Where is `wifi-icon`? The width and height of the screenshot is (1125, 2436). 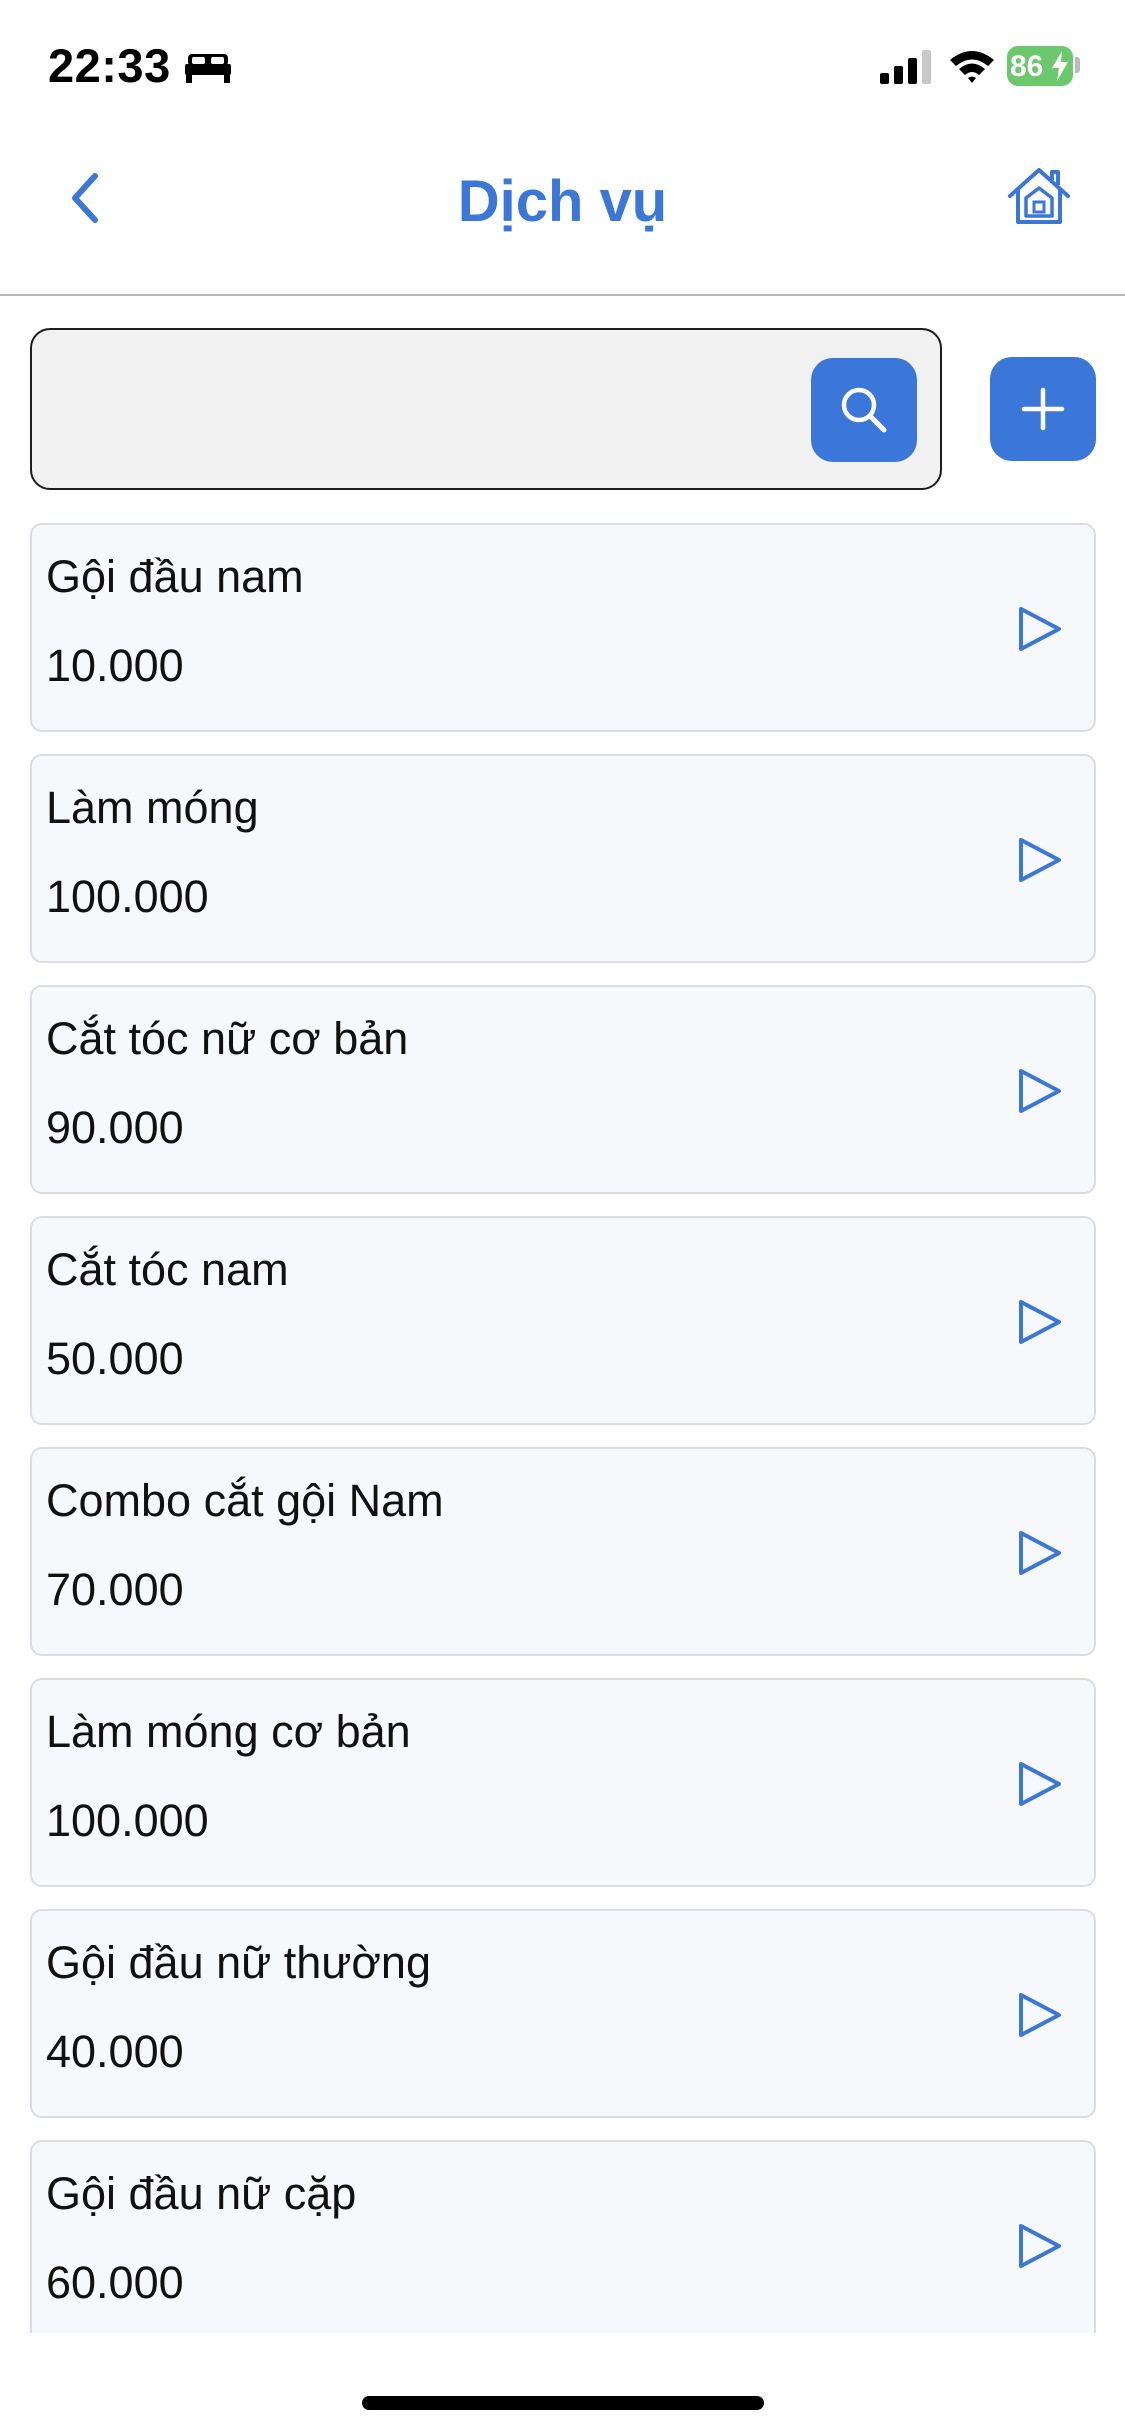 wifi-icon is located at coordinates (972, 68).